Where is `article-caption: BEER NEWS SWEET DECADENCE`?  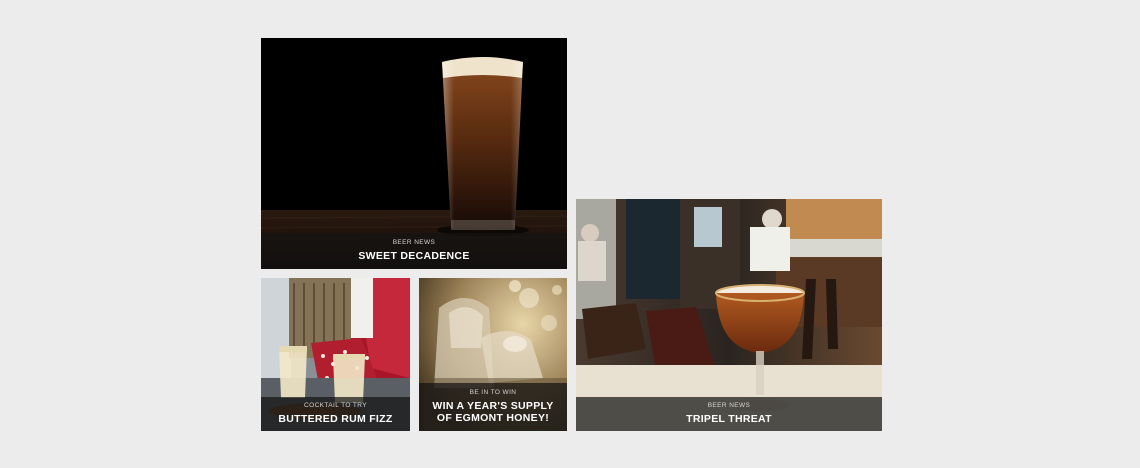 article-caption: BEER NEWS SWEET DECADENCE is located at coordinates (414, 251).